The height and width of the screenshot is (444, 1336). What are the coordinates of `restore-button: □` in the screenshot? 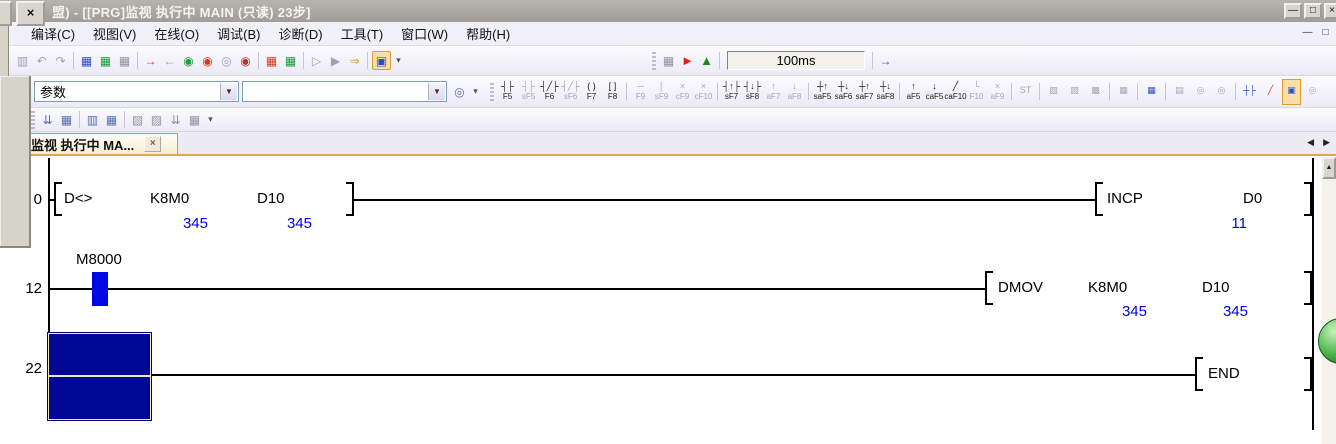 It's located at (1313, 11).